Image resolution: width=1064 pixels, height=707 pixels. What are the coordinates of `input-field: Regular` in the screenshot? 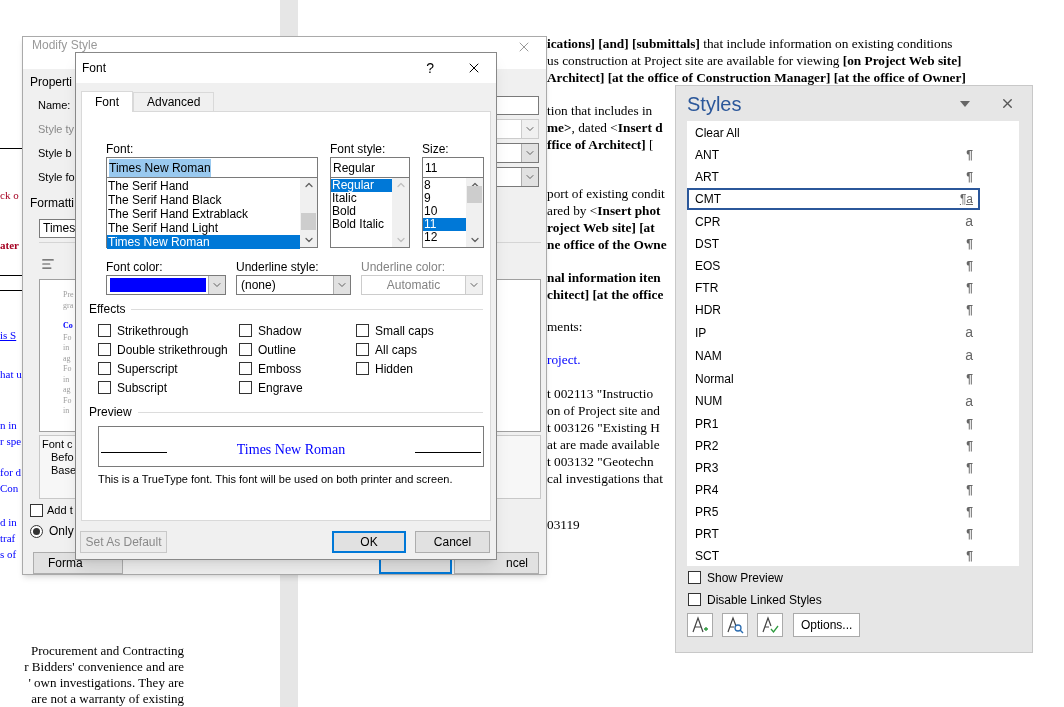 It's located at (370, 167).